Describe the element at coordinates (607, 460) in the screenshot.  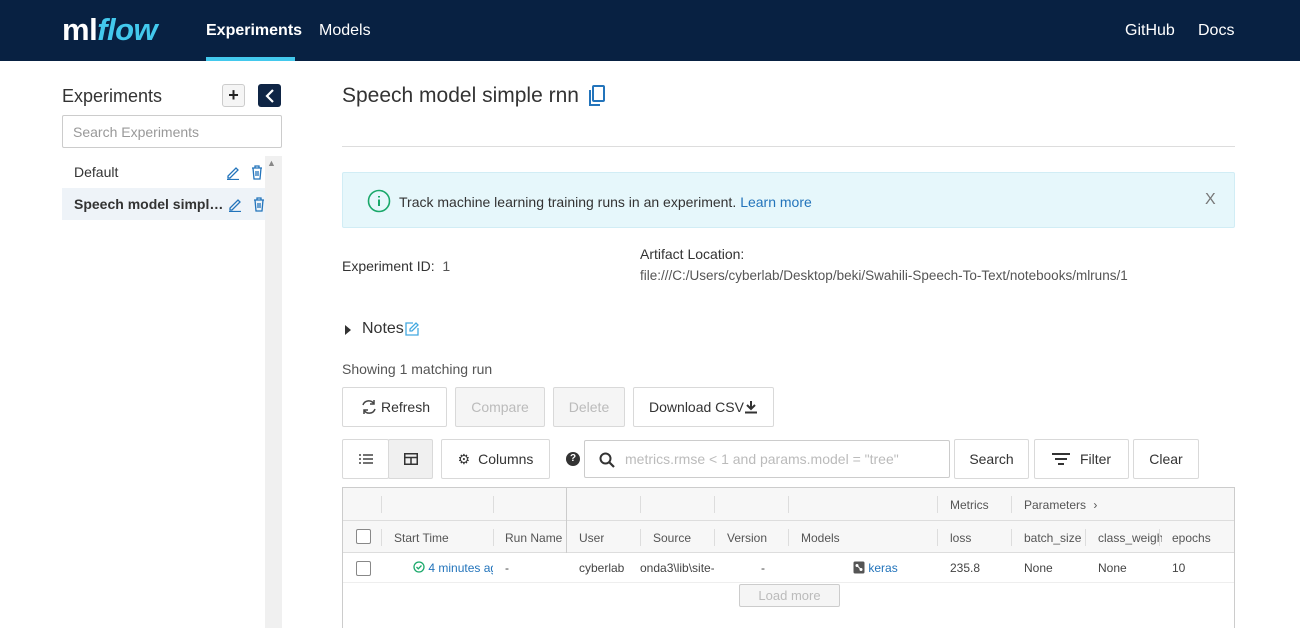
I see `search-icon` at that location.